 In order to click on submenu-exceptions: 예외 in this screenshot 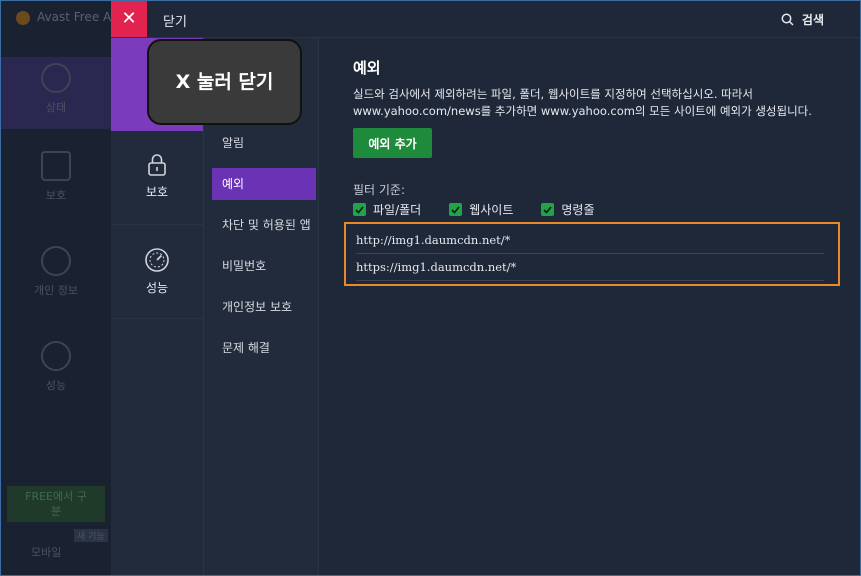, I will do `click(264, 184)`.